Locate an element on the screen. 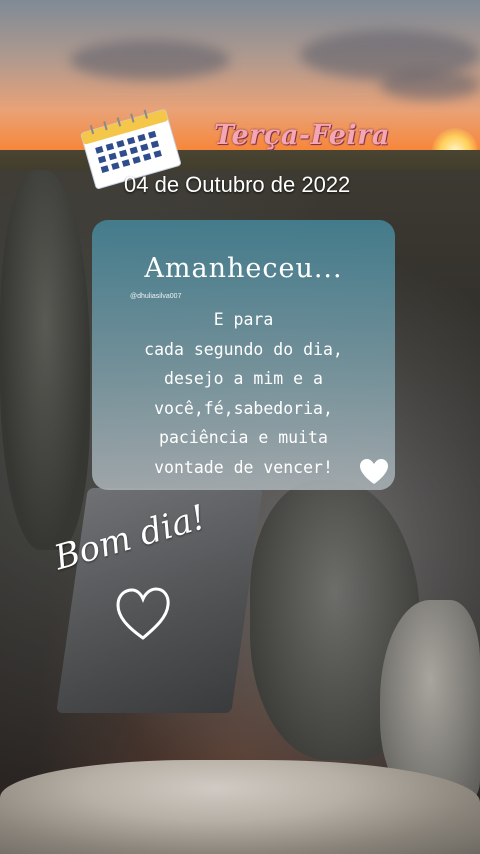 The height and width of the screenshot is (854, 480). date-label: 04 de Outubro de 2022 is located at coordinates (237, 184).